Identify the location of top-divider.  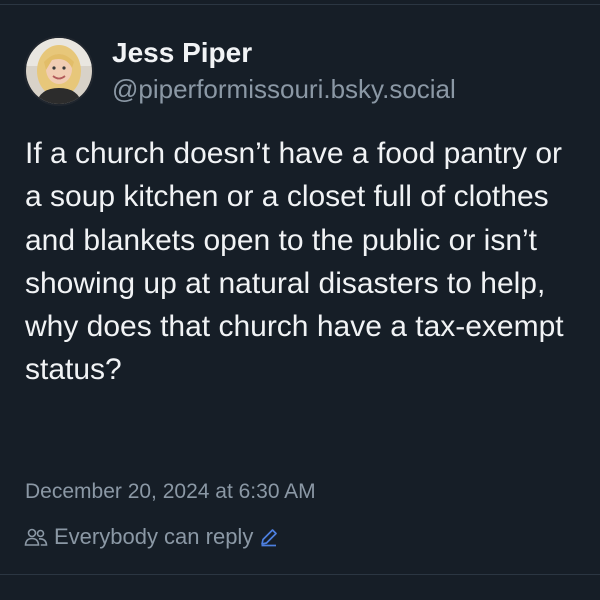
(300, 4).